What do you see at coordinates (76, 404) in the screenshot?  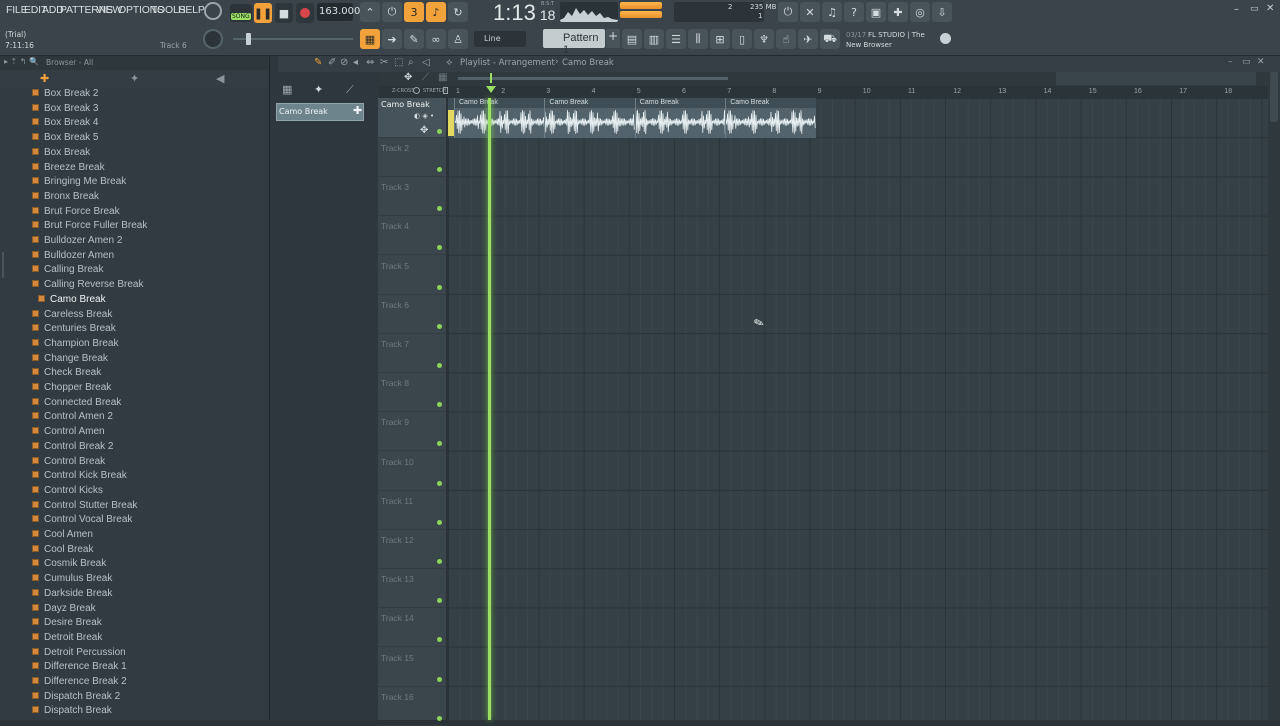 I see `browser-item: Connected Break` at bounding box center [76, 404].